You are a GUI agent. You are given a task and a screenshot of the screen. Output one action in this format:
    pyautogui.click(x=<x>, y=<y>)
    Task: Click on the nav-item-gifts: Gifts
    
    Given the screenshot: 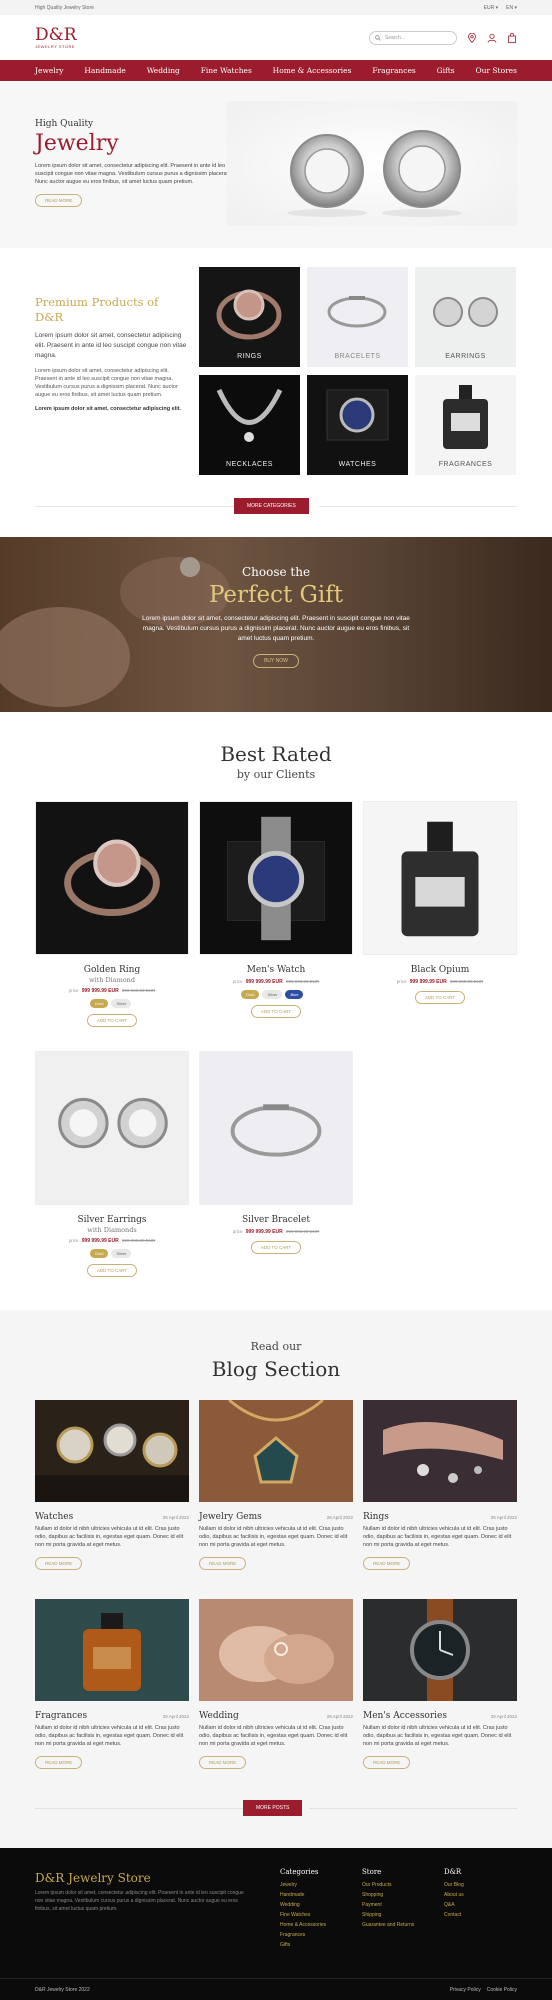 What is the action you would take?
    pyautogui.click(x=446, y=70)
    